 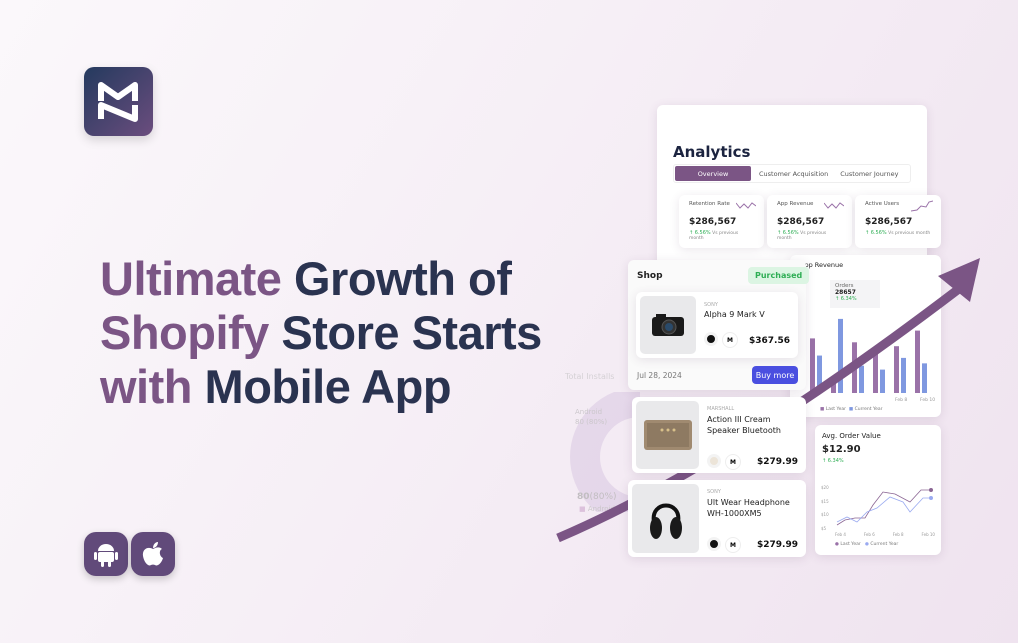 I want to click on stat-change: ↑ 6.56%, so click(x=876, y=233).